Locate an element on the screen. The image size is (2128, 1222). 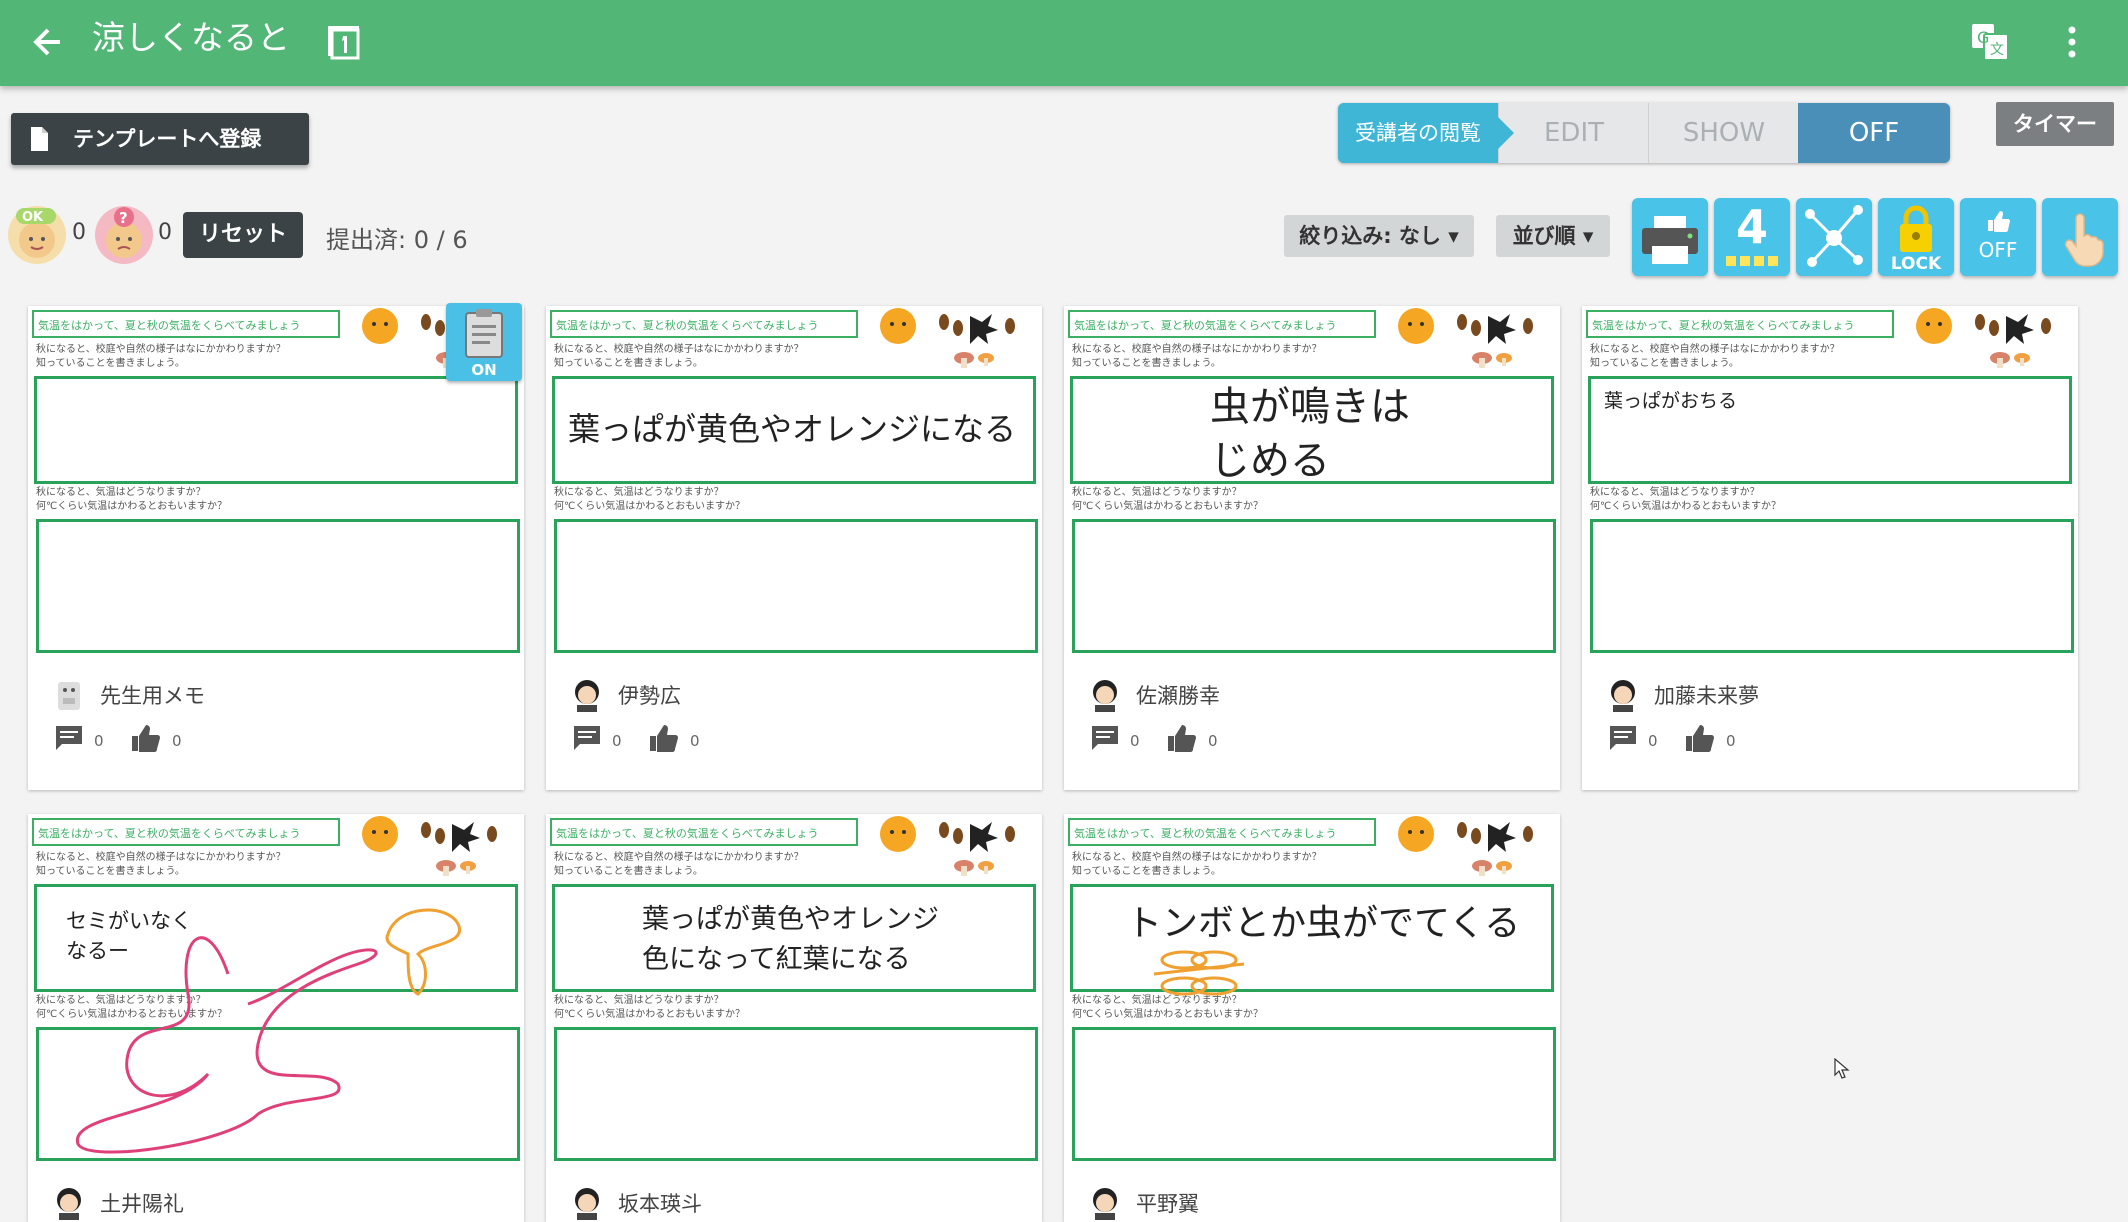
filter-dropdown: 絞り込み: なし ▾ is located at coordinates (1379, 236).